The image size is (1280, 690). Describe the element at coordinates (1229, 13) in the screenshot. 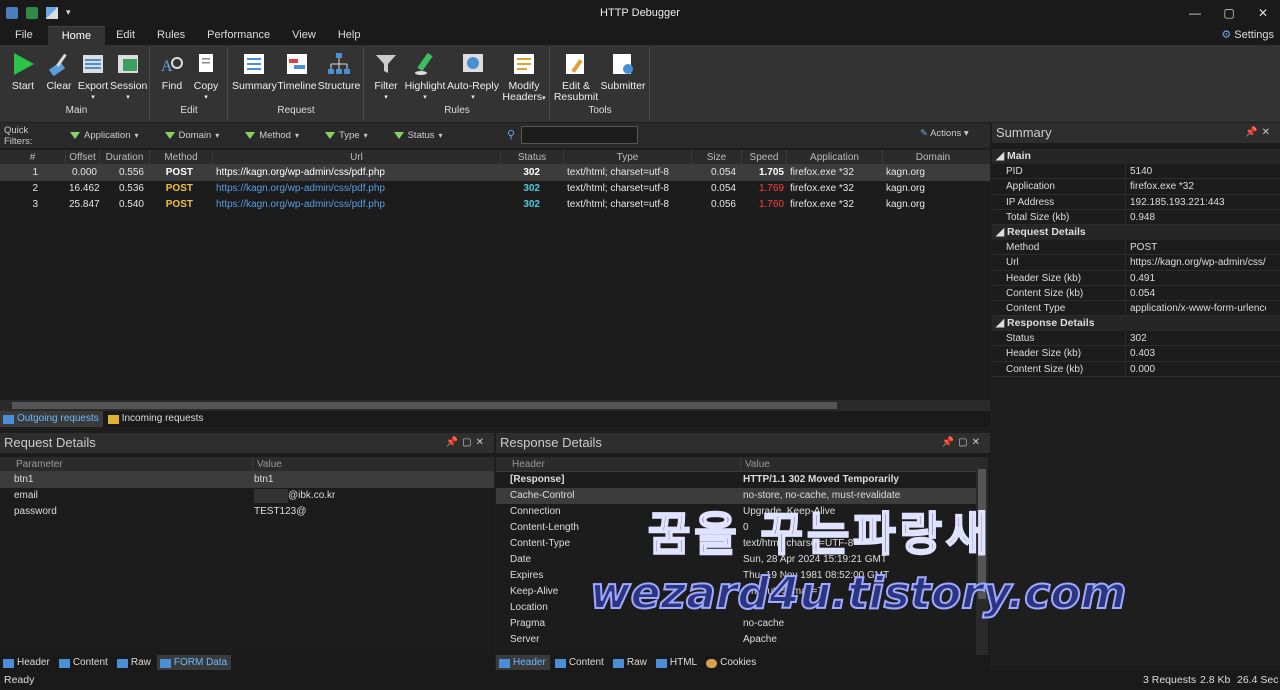

I see `restore-button: ▢` at that location.